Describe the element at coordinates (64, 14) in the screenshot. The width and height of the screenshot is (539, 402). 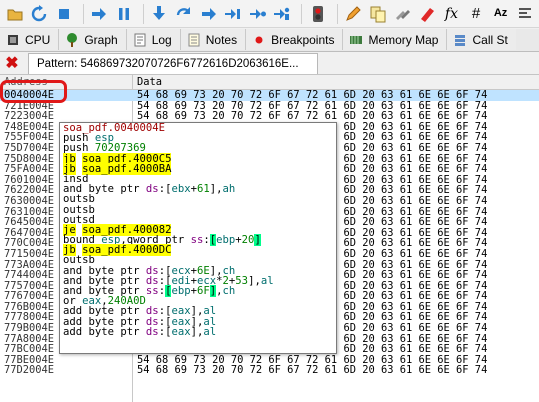
I see `stop-icon` at that location.